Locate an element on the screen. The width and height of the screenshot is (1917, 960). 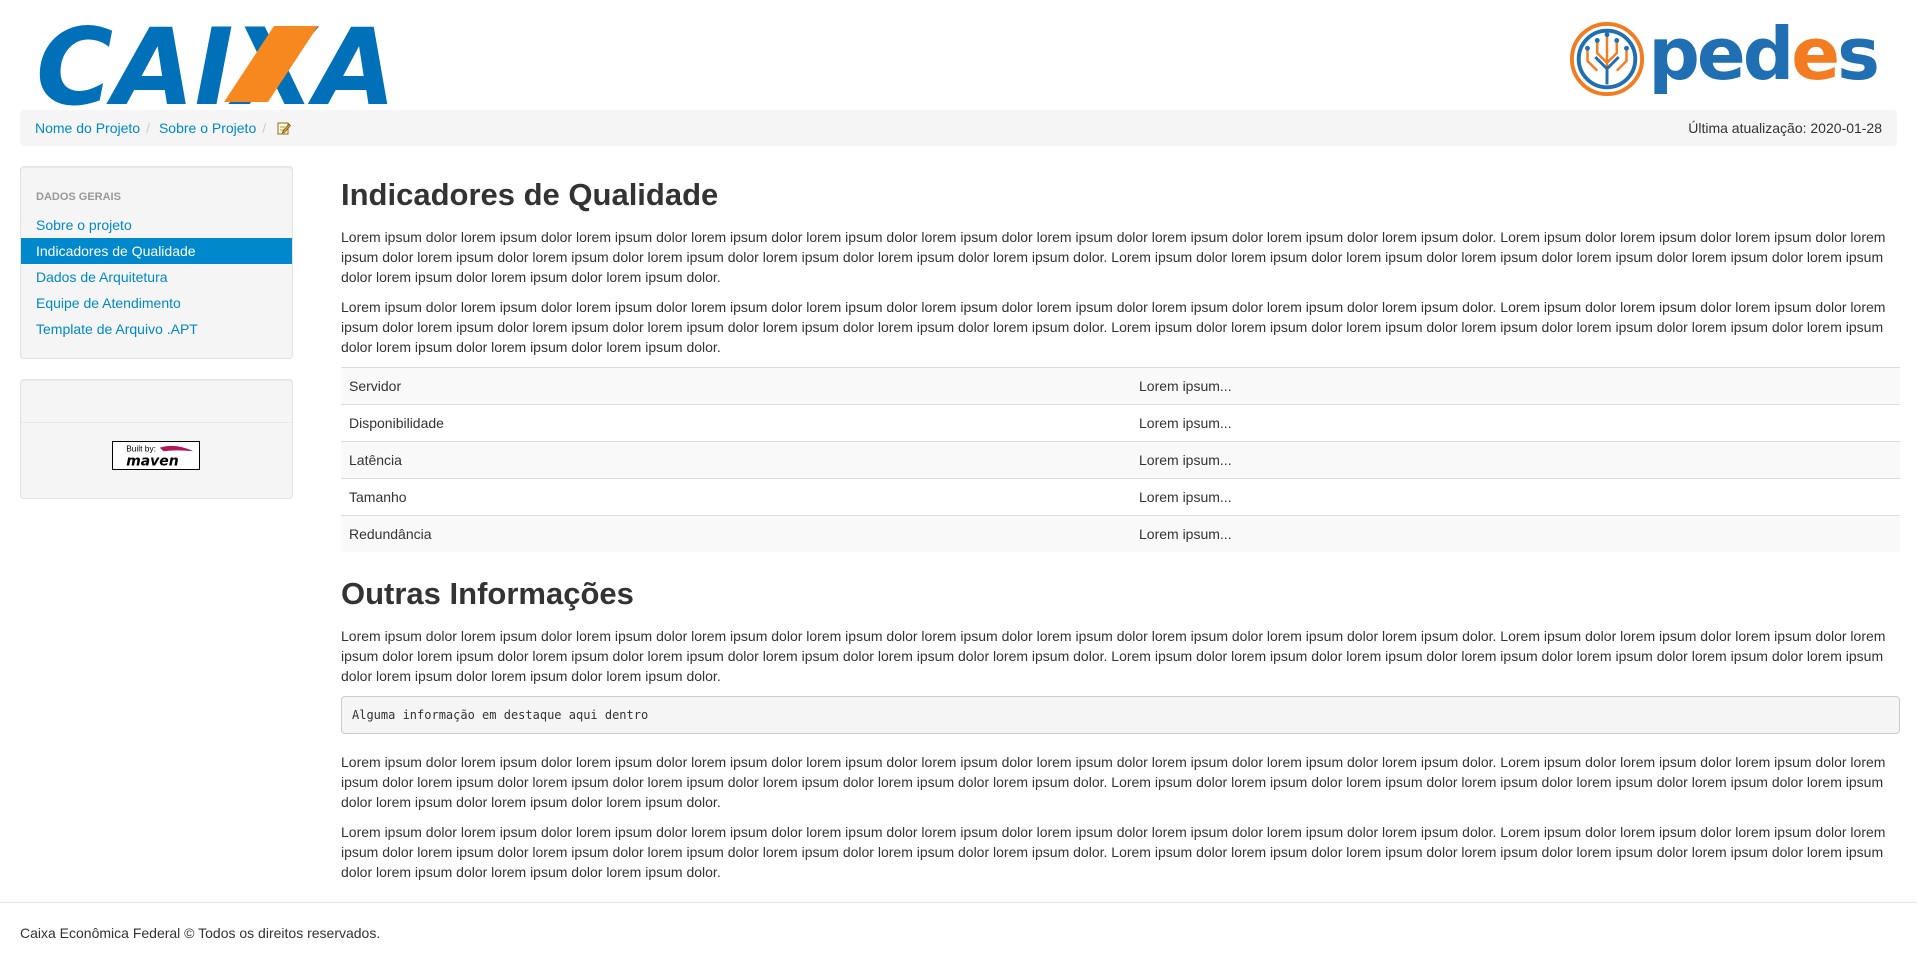
section-title-indicadores: Indicadores de Qualidade is located at coordinates (530, 194).